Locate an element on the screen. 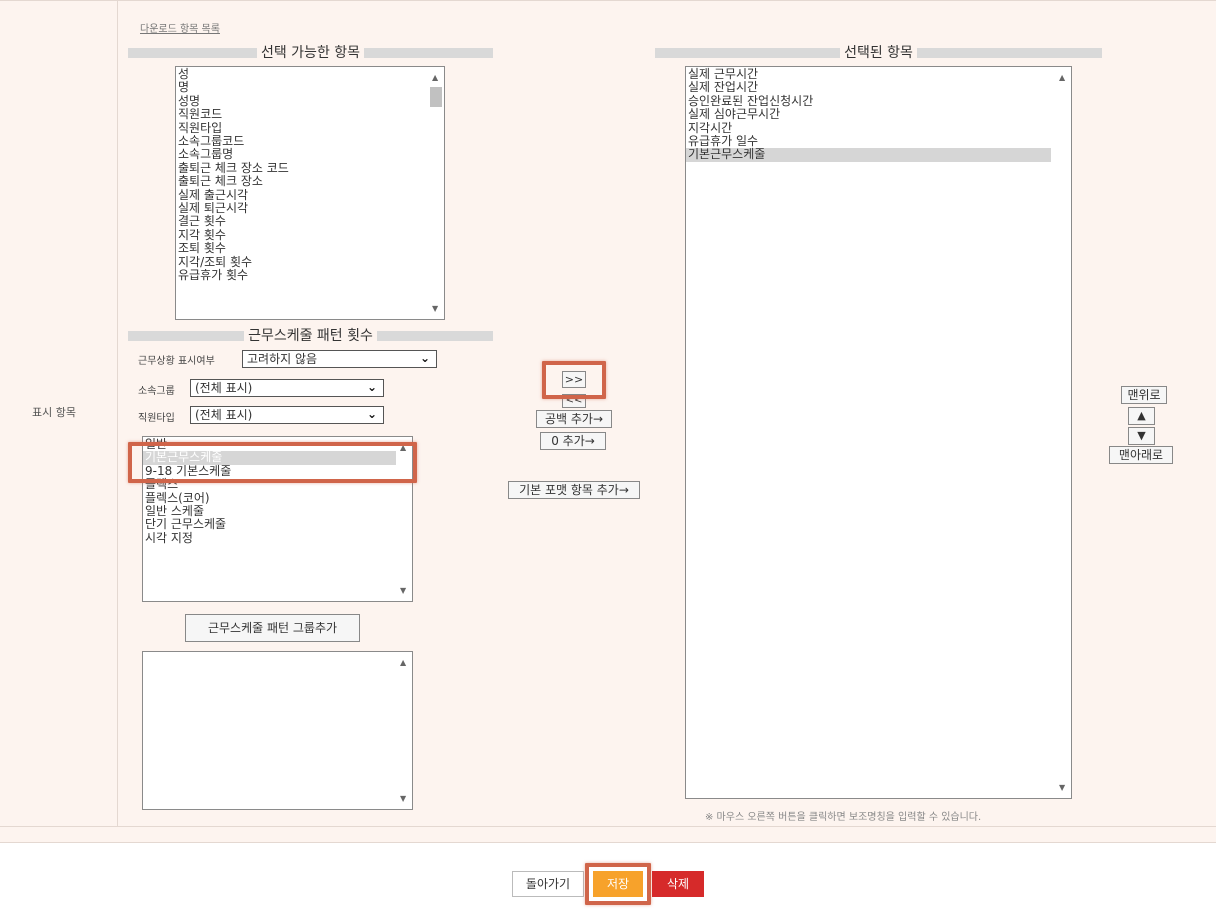 This screenshot has width=1216, height=909. list-item: 유급휴가 횟수 is located at coordinates (310, 275).